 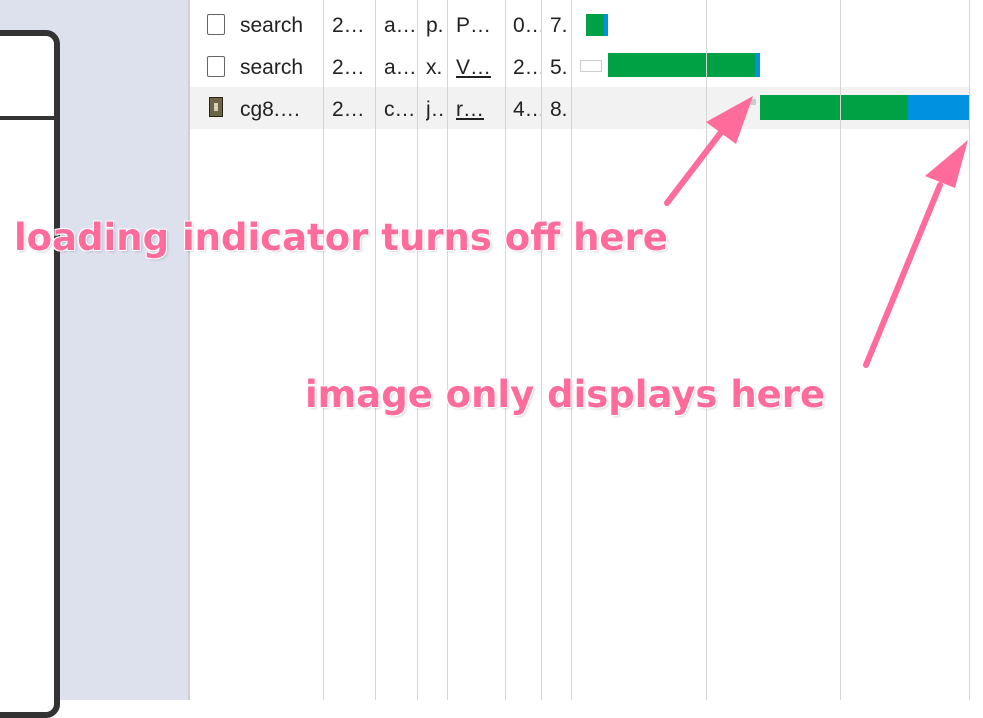 What do you see at coordinates (341, 237) in the screenshot?
I see `annotation-loading-indicator: loading indicator turns off here` at bounding box center [341, 237].